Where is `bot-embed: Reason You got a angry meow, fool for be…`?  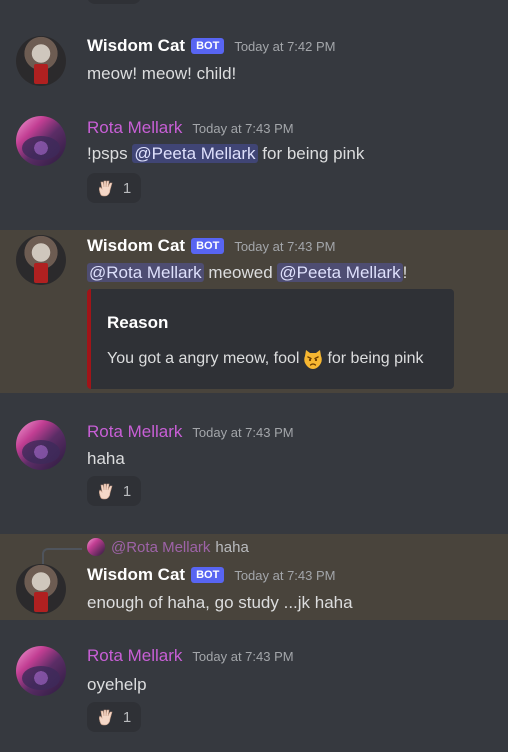 bot-embed: Reason You got a angry meow, fool for be… is located at coordinates (270, 339).